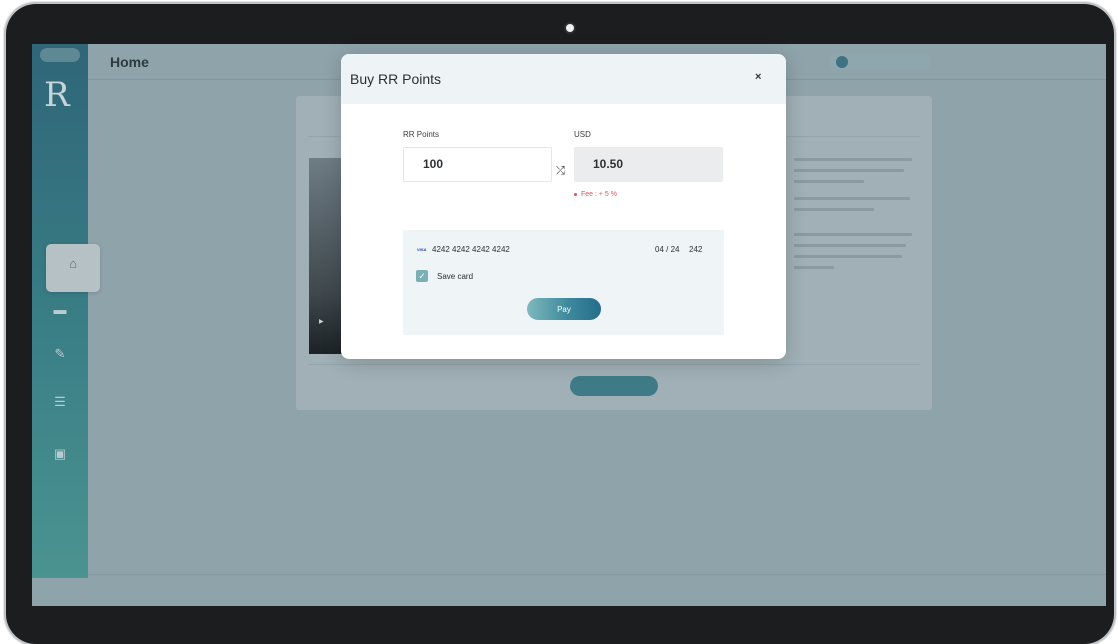 This screenshot has height=644, width=1118. What do you see at coordinates (477, 164) in the screenshot?
I see `rr-points-input` at bounding box center [477, 164].